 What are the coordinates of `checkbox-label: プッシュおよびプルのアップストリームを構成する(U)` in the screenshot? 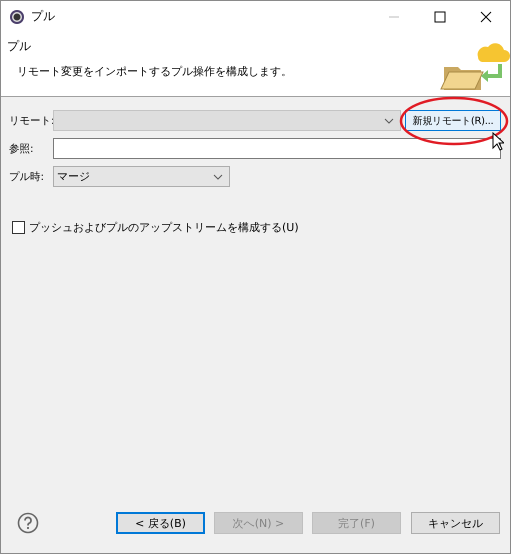 It's located at (164, 227).